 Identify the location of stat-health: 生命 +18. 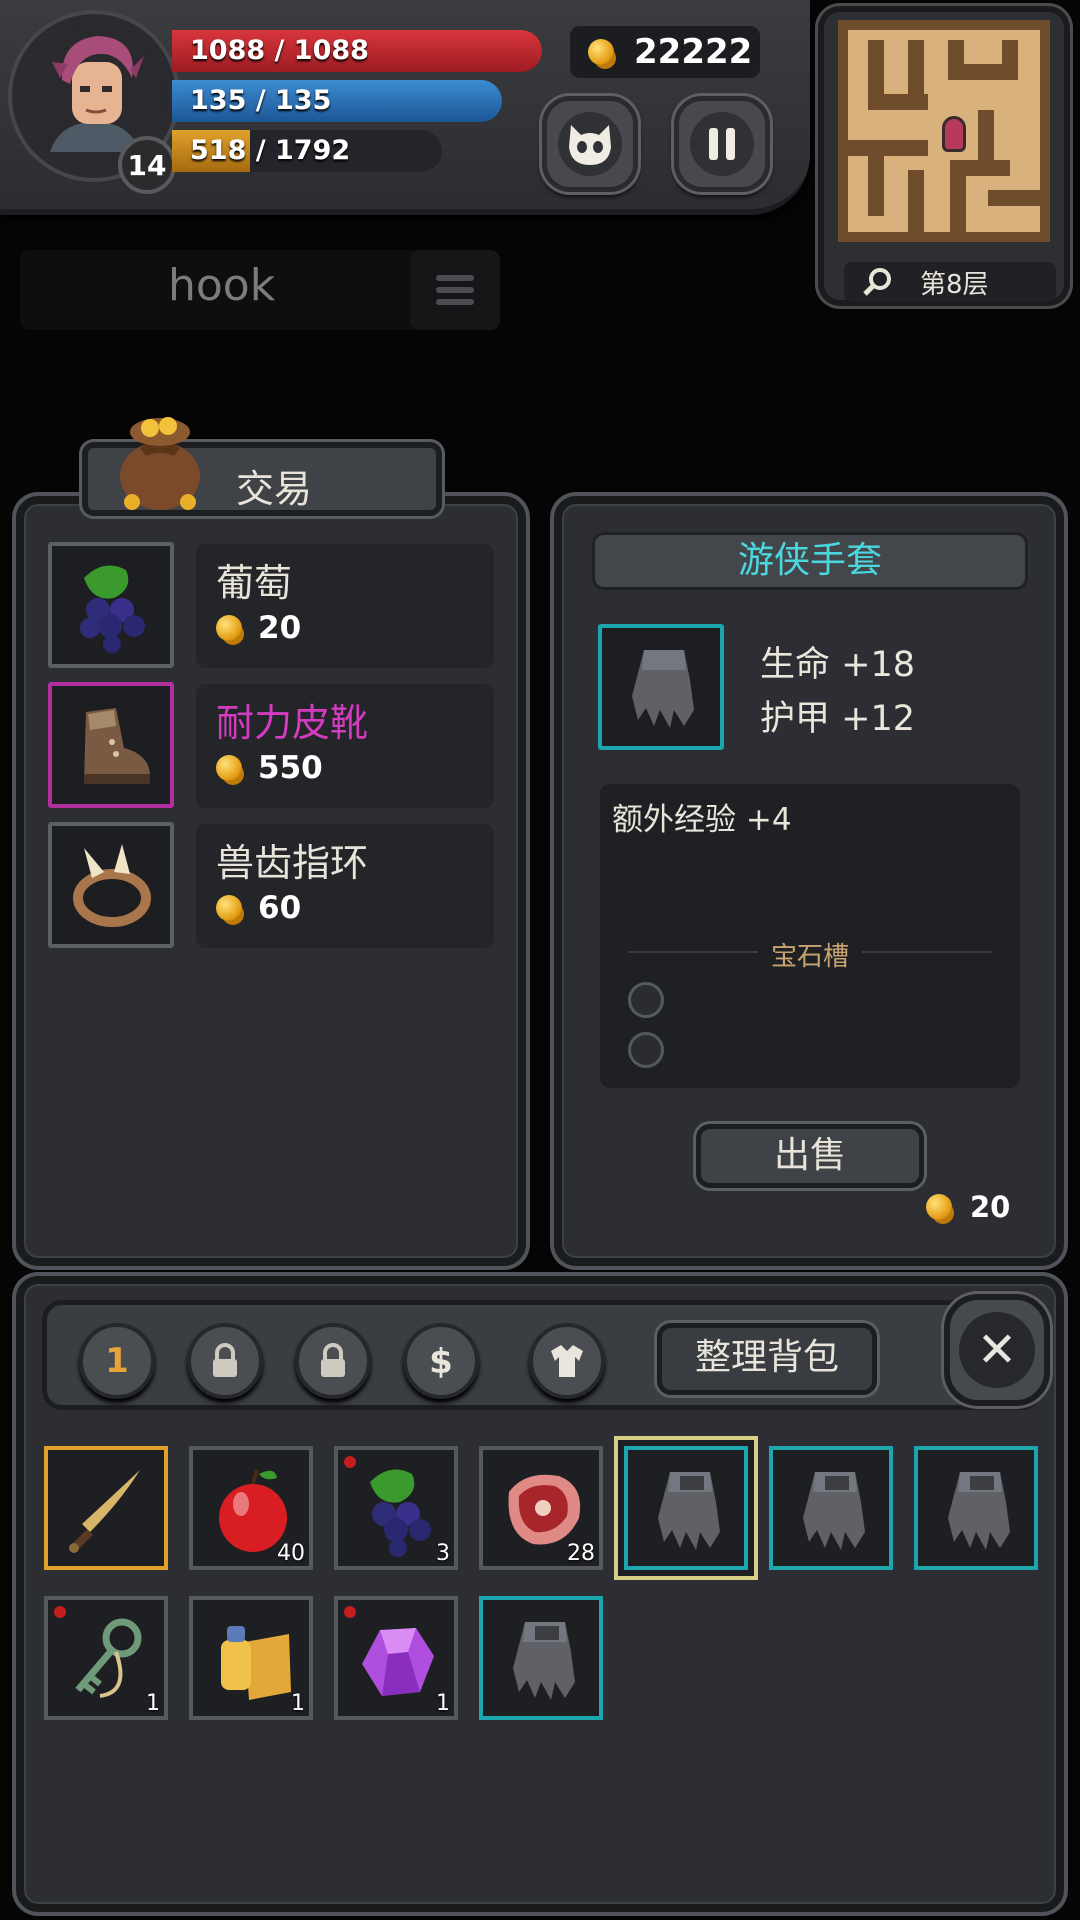
(837, 665).